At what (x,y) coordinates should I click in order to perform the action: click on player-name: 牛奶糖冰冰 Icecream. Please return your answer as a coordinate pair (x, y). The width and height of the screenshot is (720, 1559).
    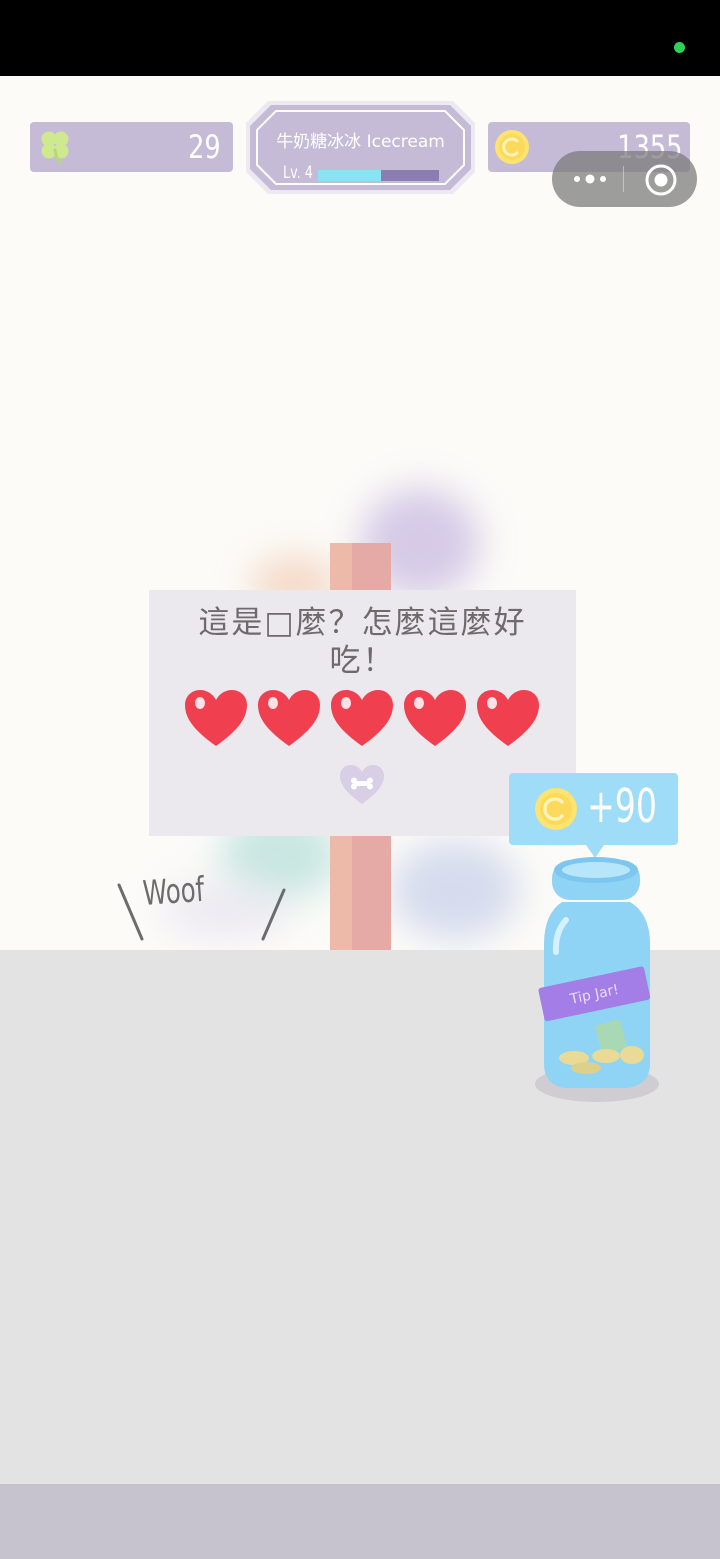
    Looking at the image, I should click on (360, 142).